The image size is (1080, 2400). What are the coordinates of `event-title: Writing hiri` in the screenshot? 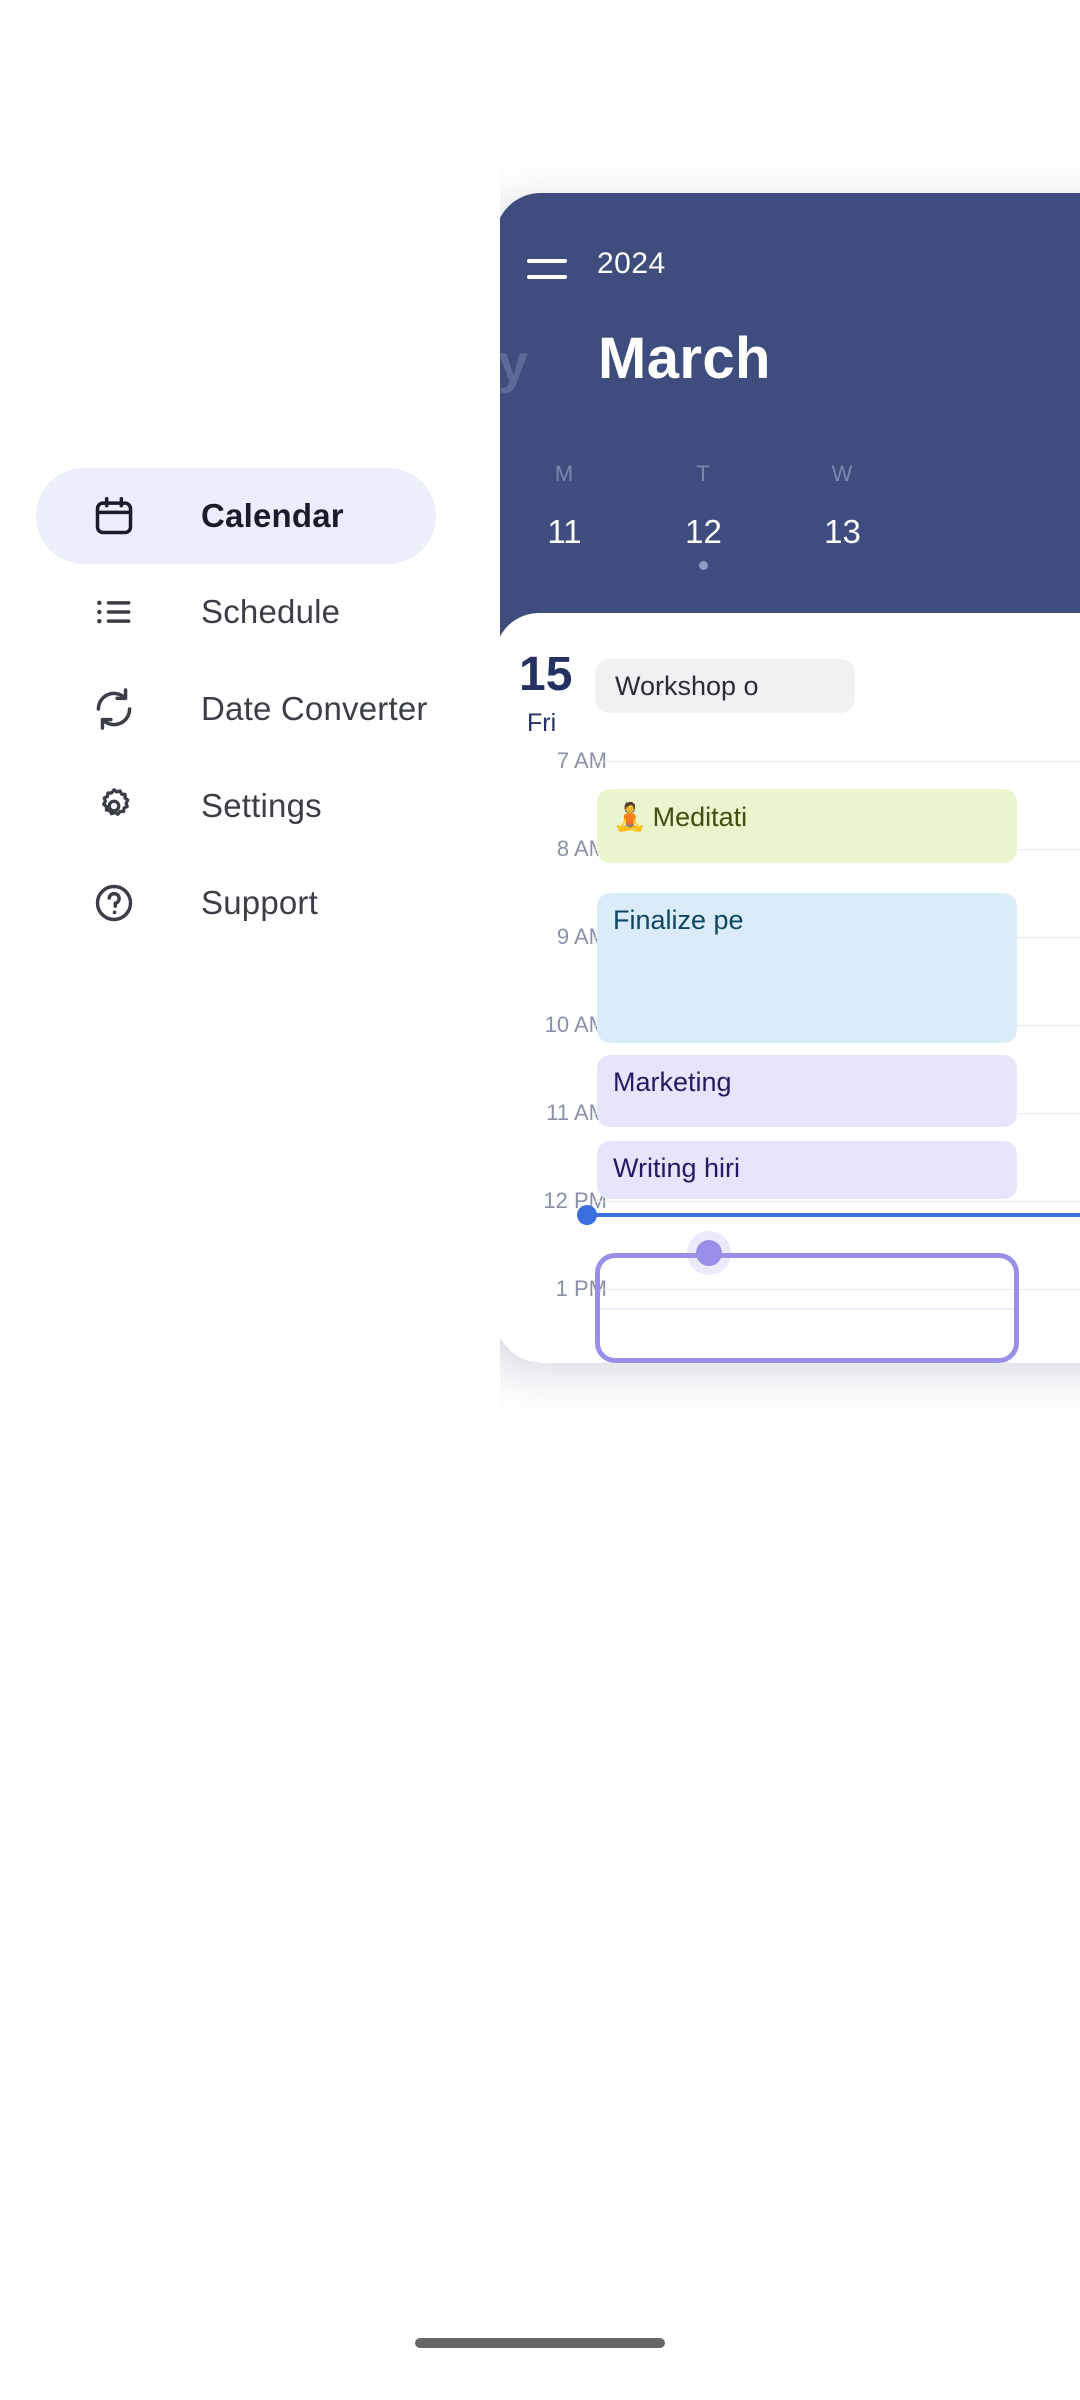 It's located at (677, 1168).